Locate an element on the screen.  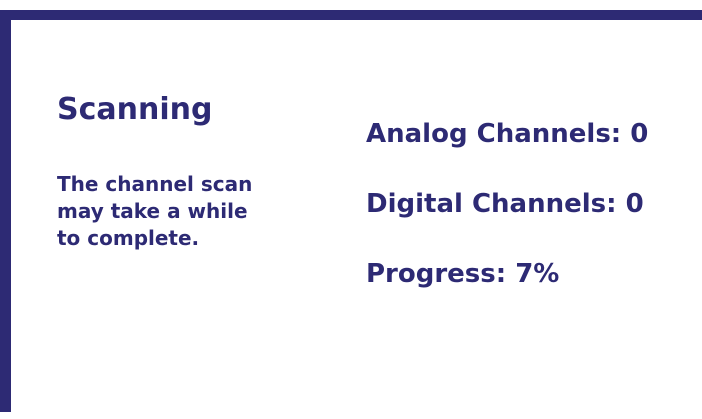
description-line: may take a while is located at coordinates (152, 211).